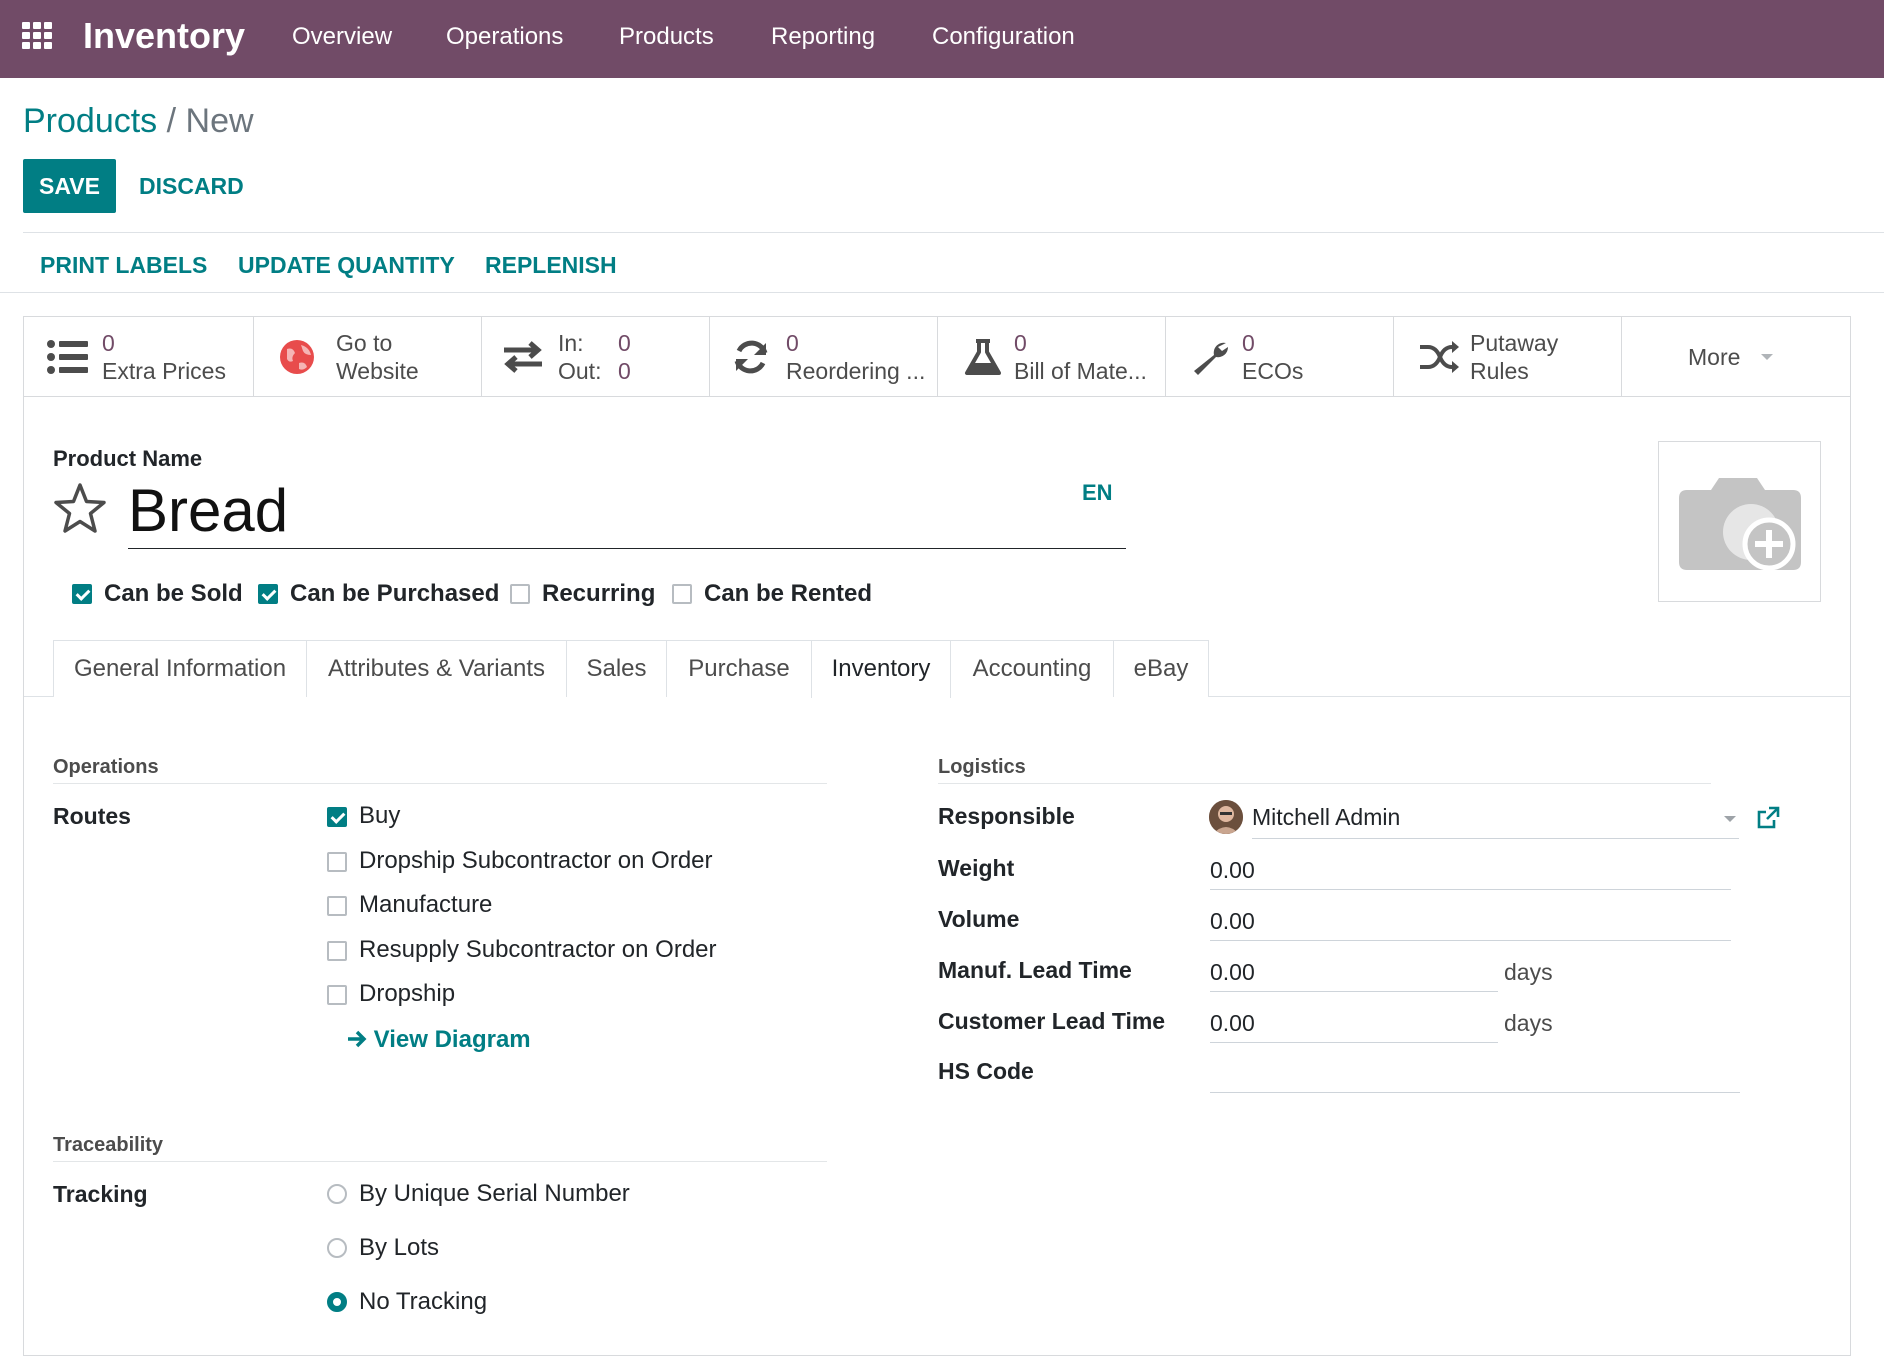 The image size is (1884, 1356). Describe the element at coordinates (436, 668) in the screenshot. I see `tab-attributes-variants: Attributes & Variants` at that location.